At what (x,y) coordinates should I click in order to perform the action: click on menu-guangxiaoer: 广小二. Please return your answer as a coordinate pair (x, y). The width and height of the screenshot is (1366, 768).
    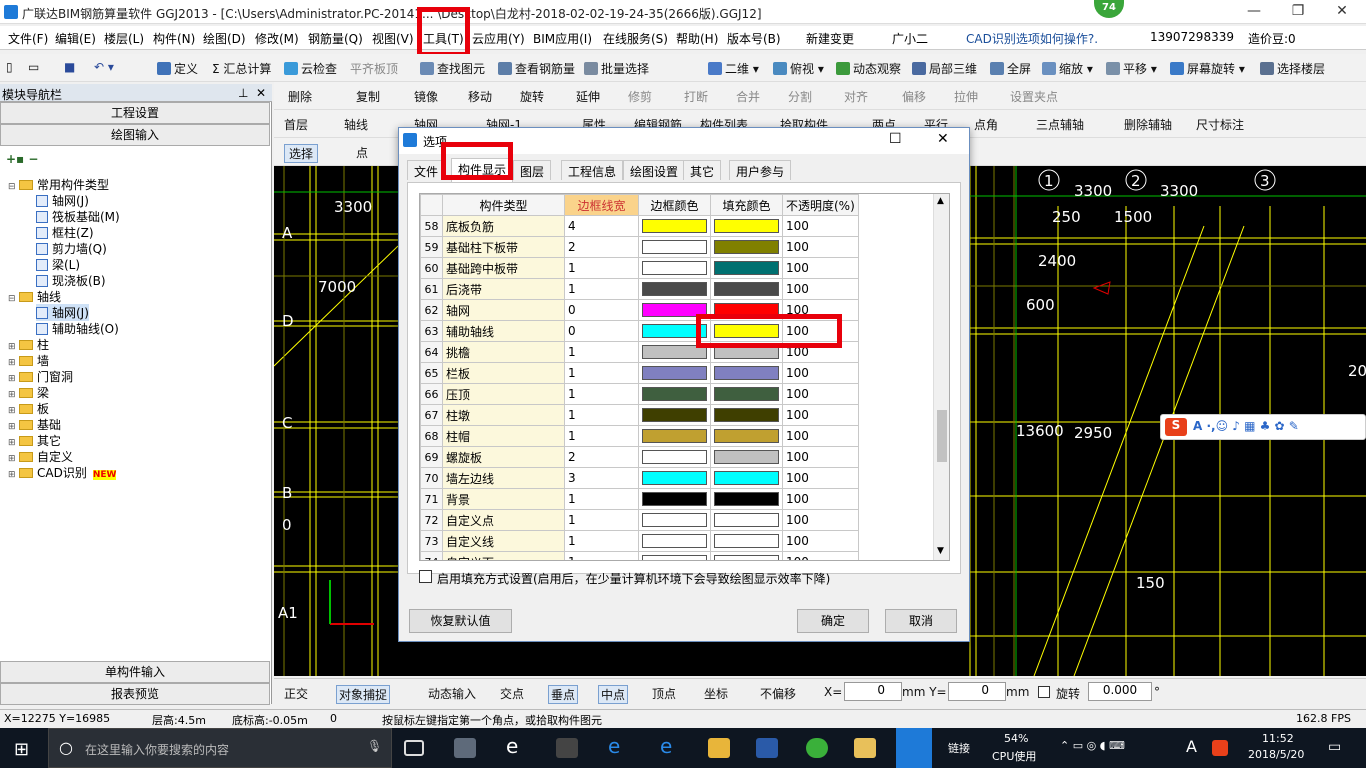
    Looking at the image, I should click on (910, 38).